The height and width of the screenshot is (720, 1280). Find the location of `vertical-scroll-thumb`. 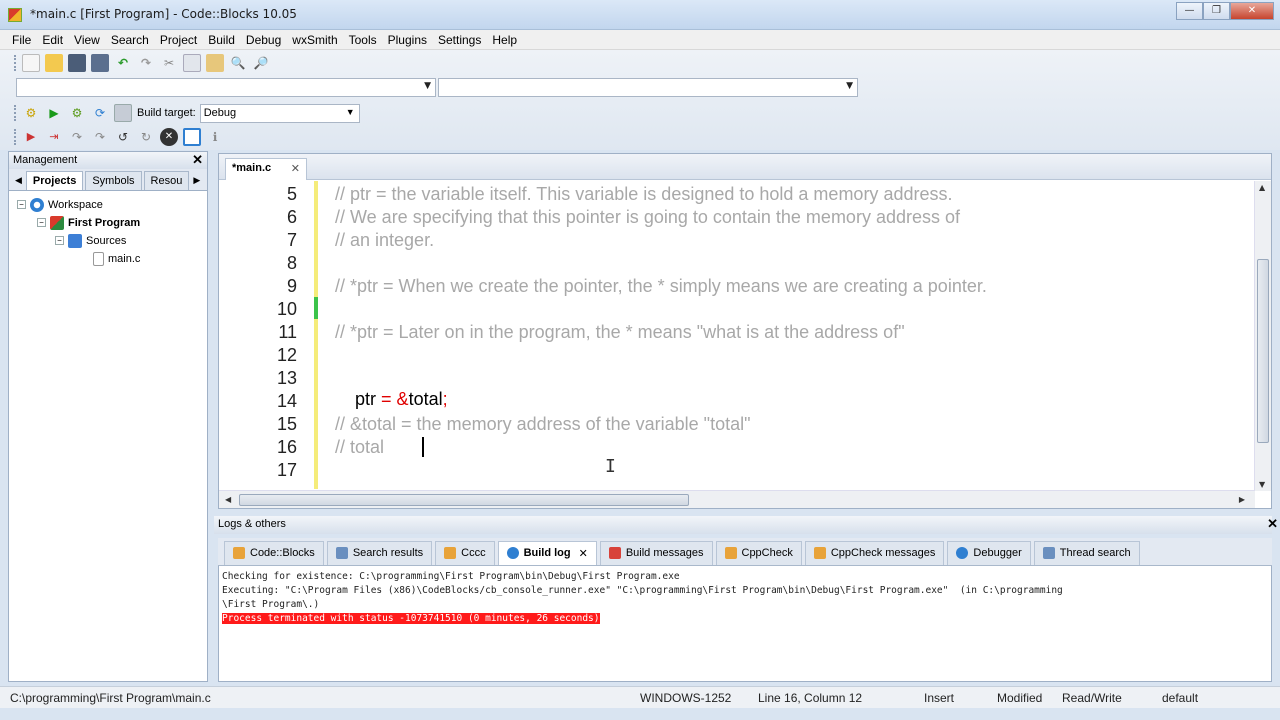

vertical-scroll-thumb is located at coordinates (1263, 351).